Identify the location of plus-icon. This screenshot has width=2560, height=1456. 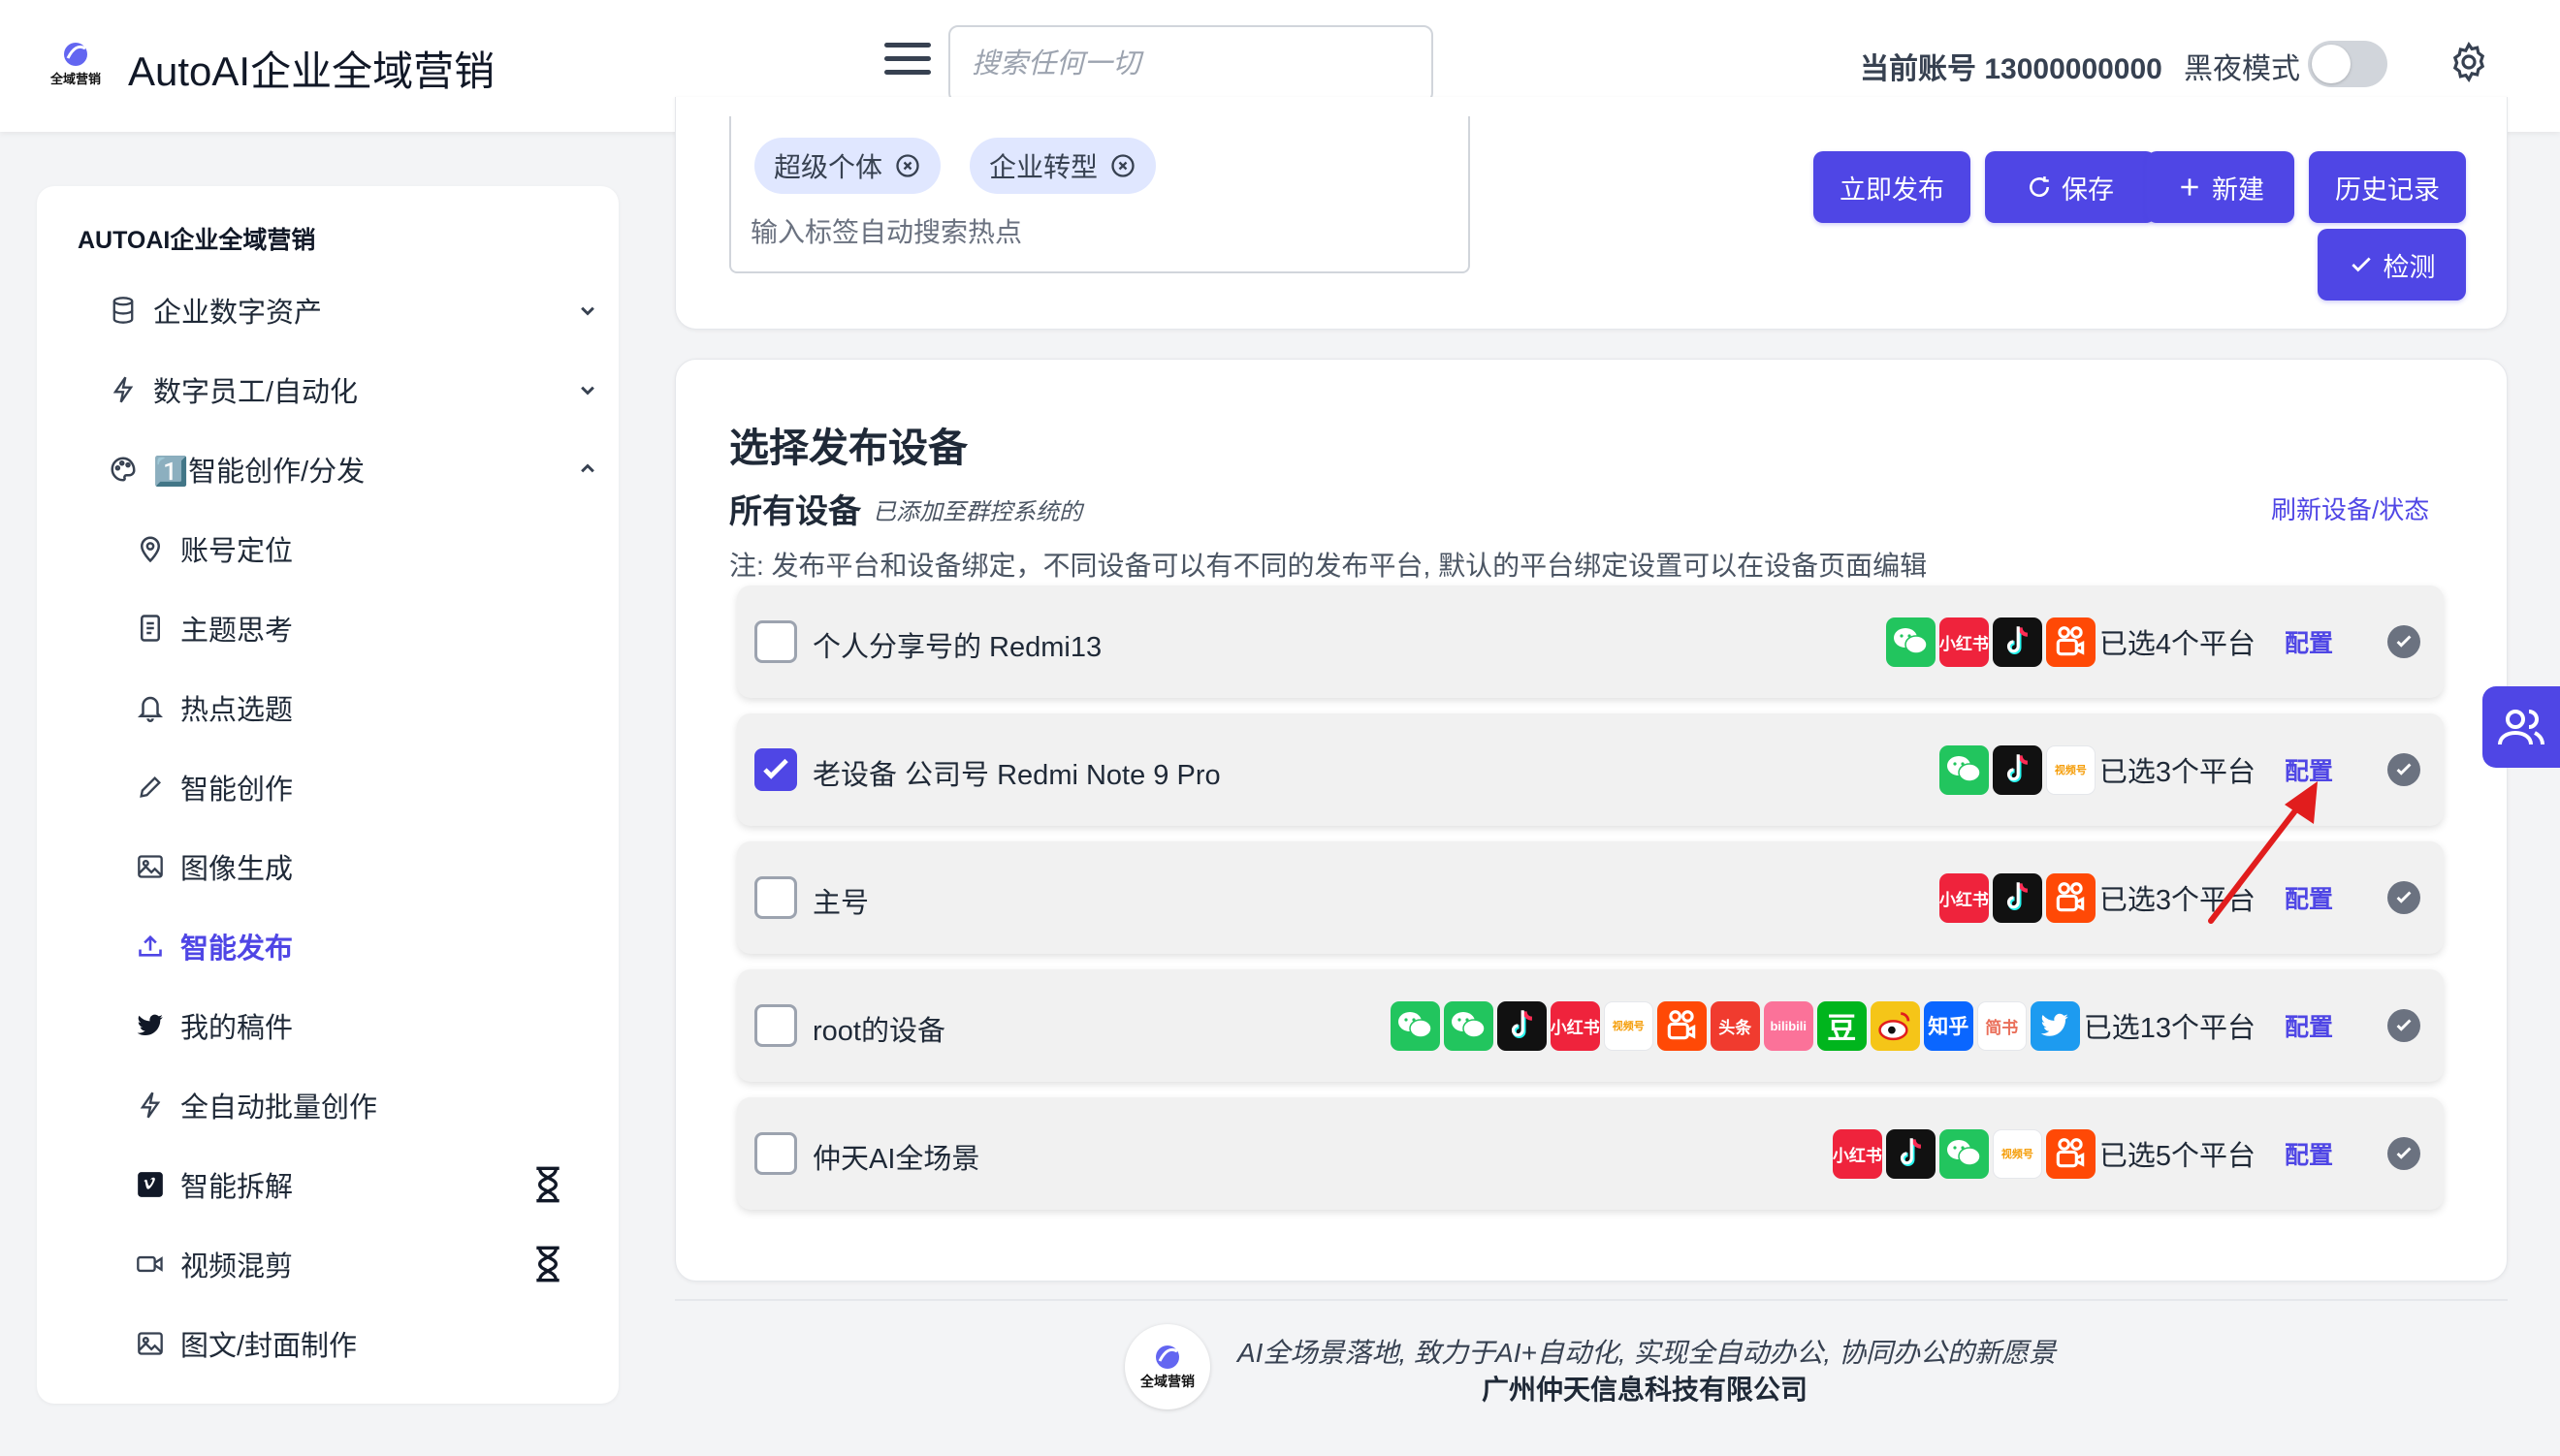
(2189, 187).